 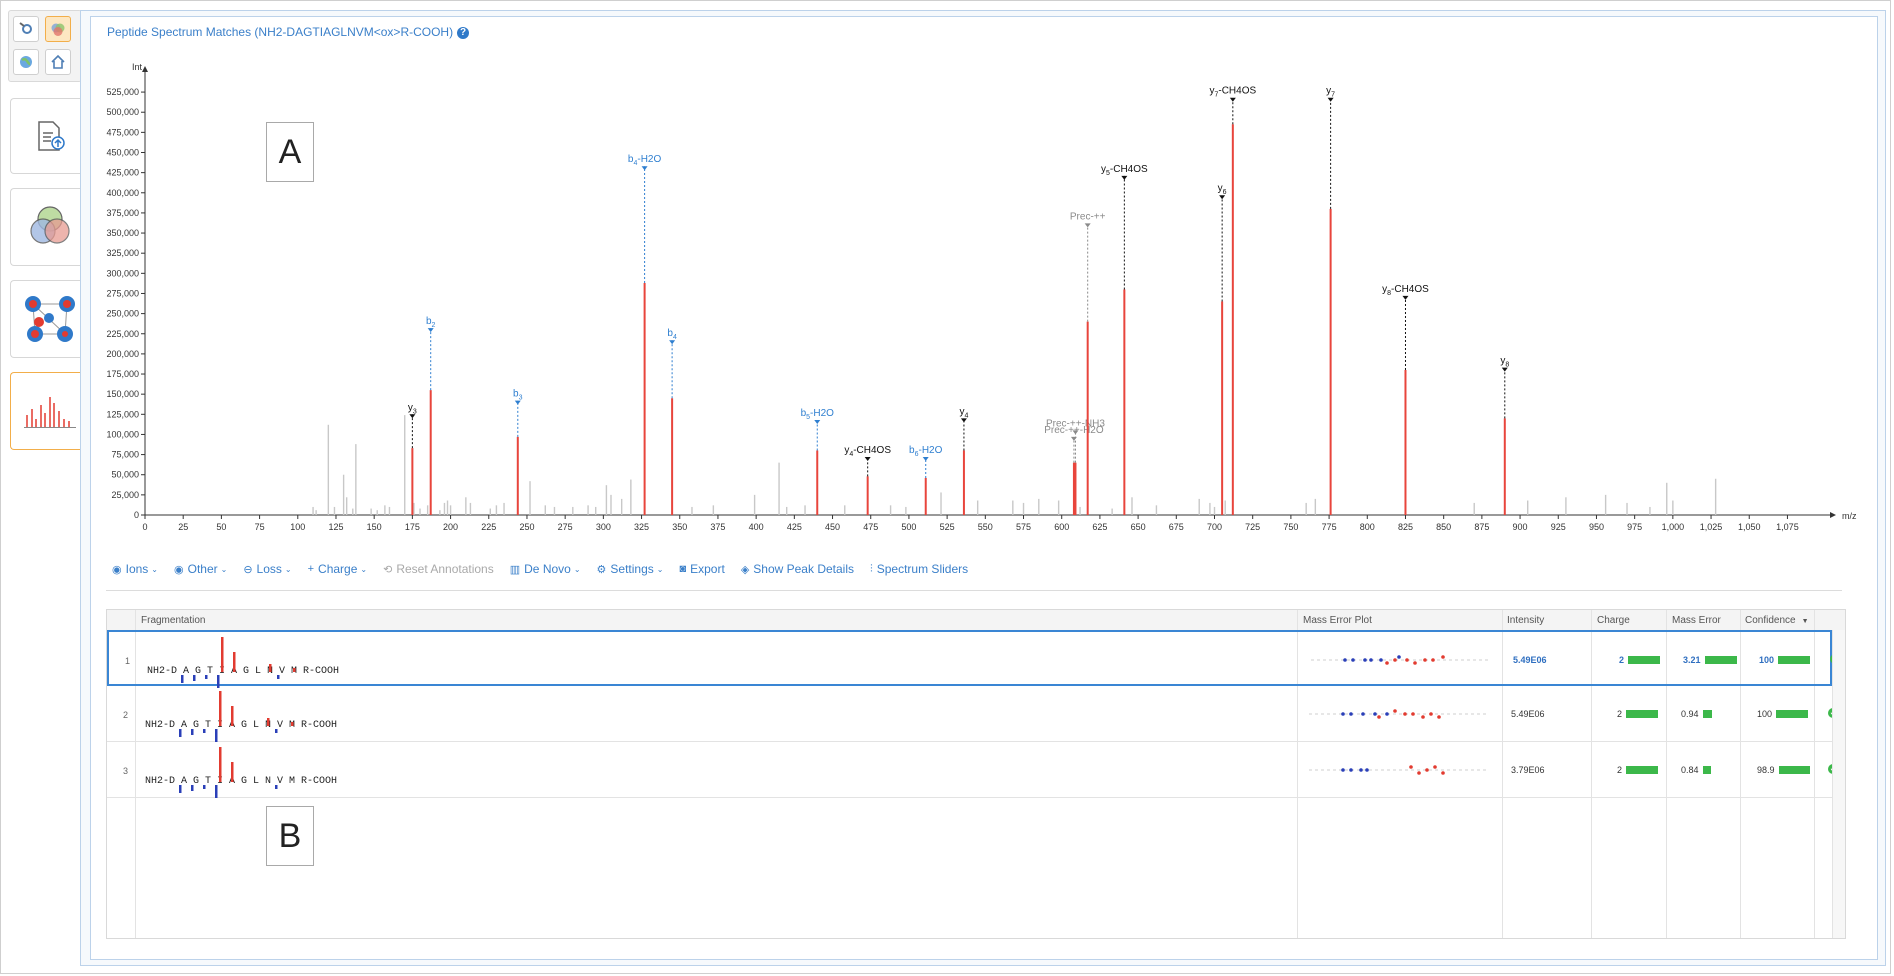 I want to click on peak-label: y4, so click(x=963, y=412).